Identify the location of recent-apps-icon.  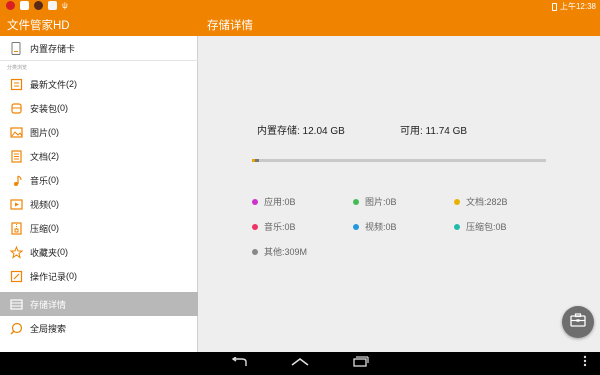
(361, 363).